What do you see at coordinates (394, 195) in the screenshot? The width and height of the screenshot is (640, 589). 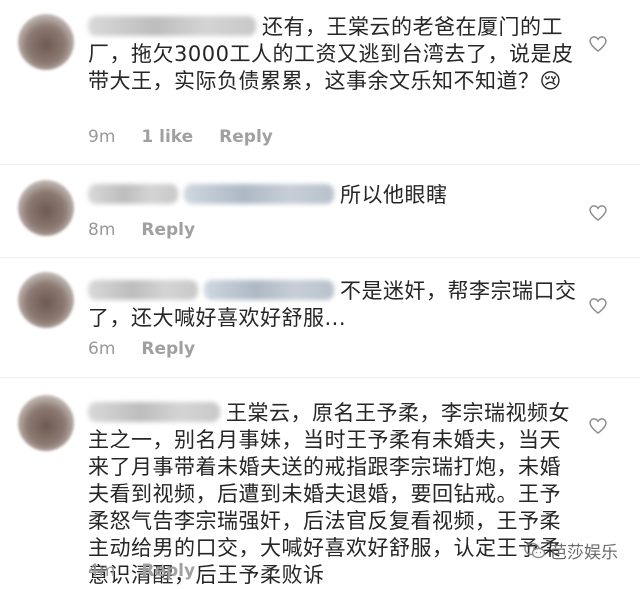 I see `comment-body: 所以他眼瞎` at bounding box center [394, 195].